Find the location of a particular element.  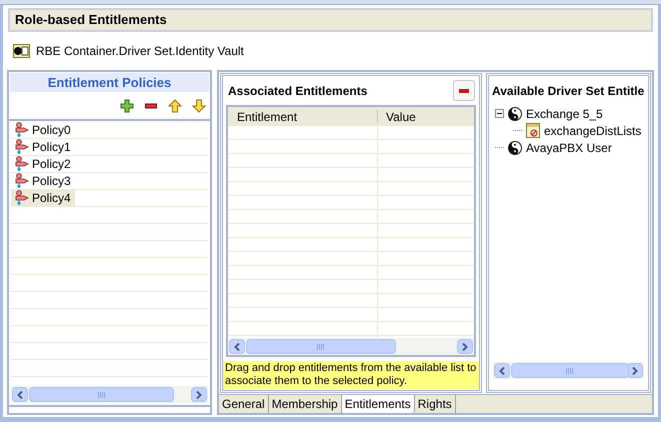

panel-title: Available Driver Set Entitle is located at coordinates (568, 91).